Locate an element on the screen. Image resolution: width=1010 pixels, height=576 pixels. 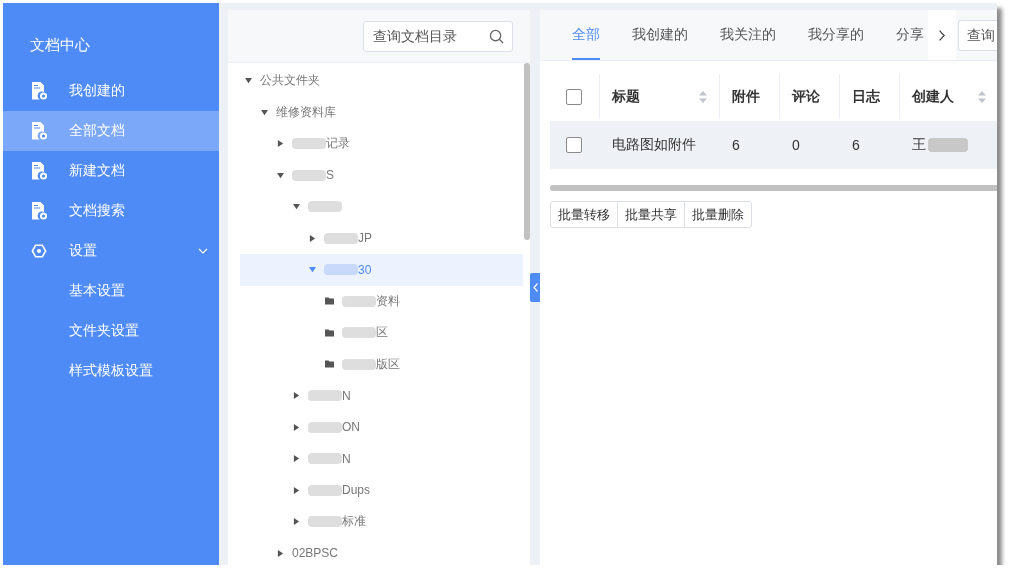
nav-item: 设置 is located at coordinates (111, 251).